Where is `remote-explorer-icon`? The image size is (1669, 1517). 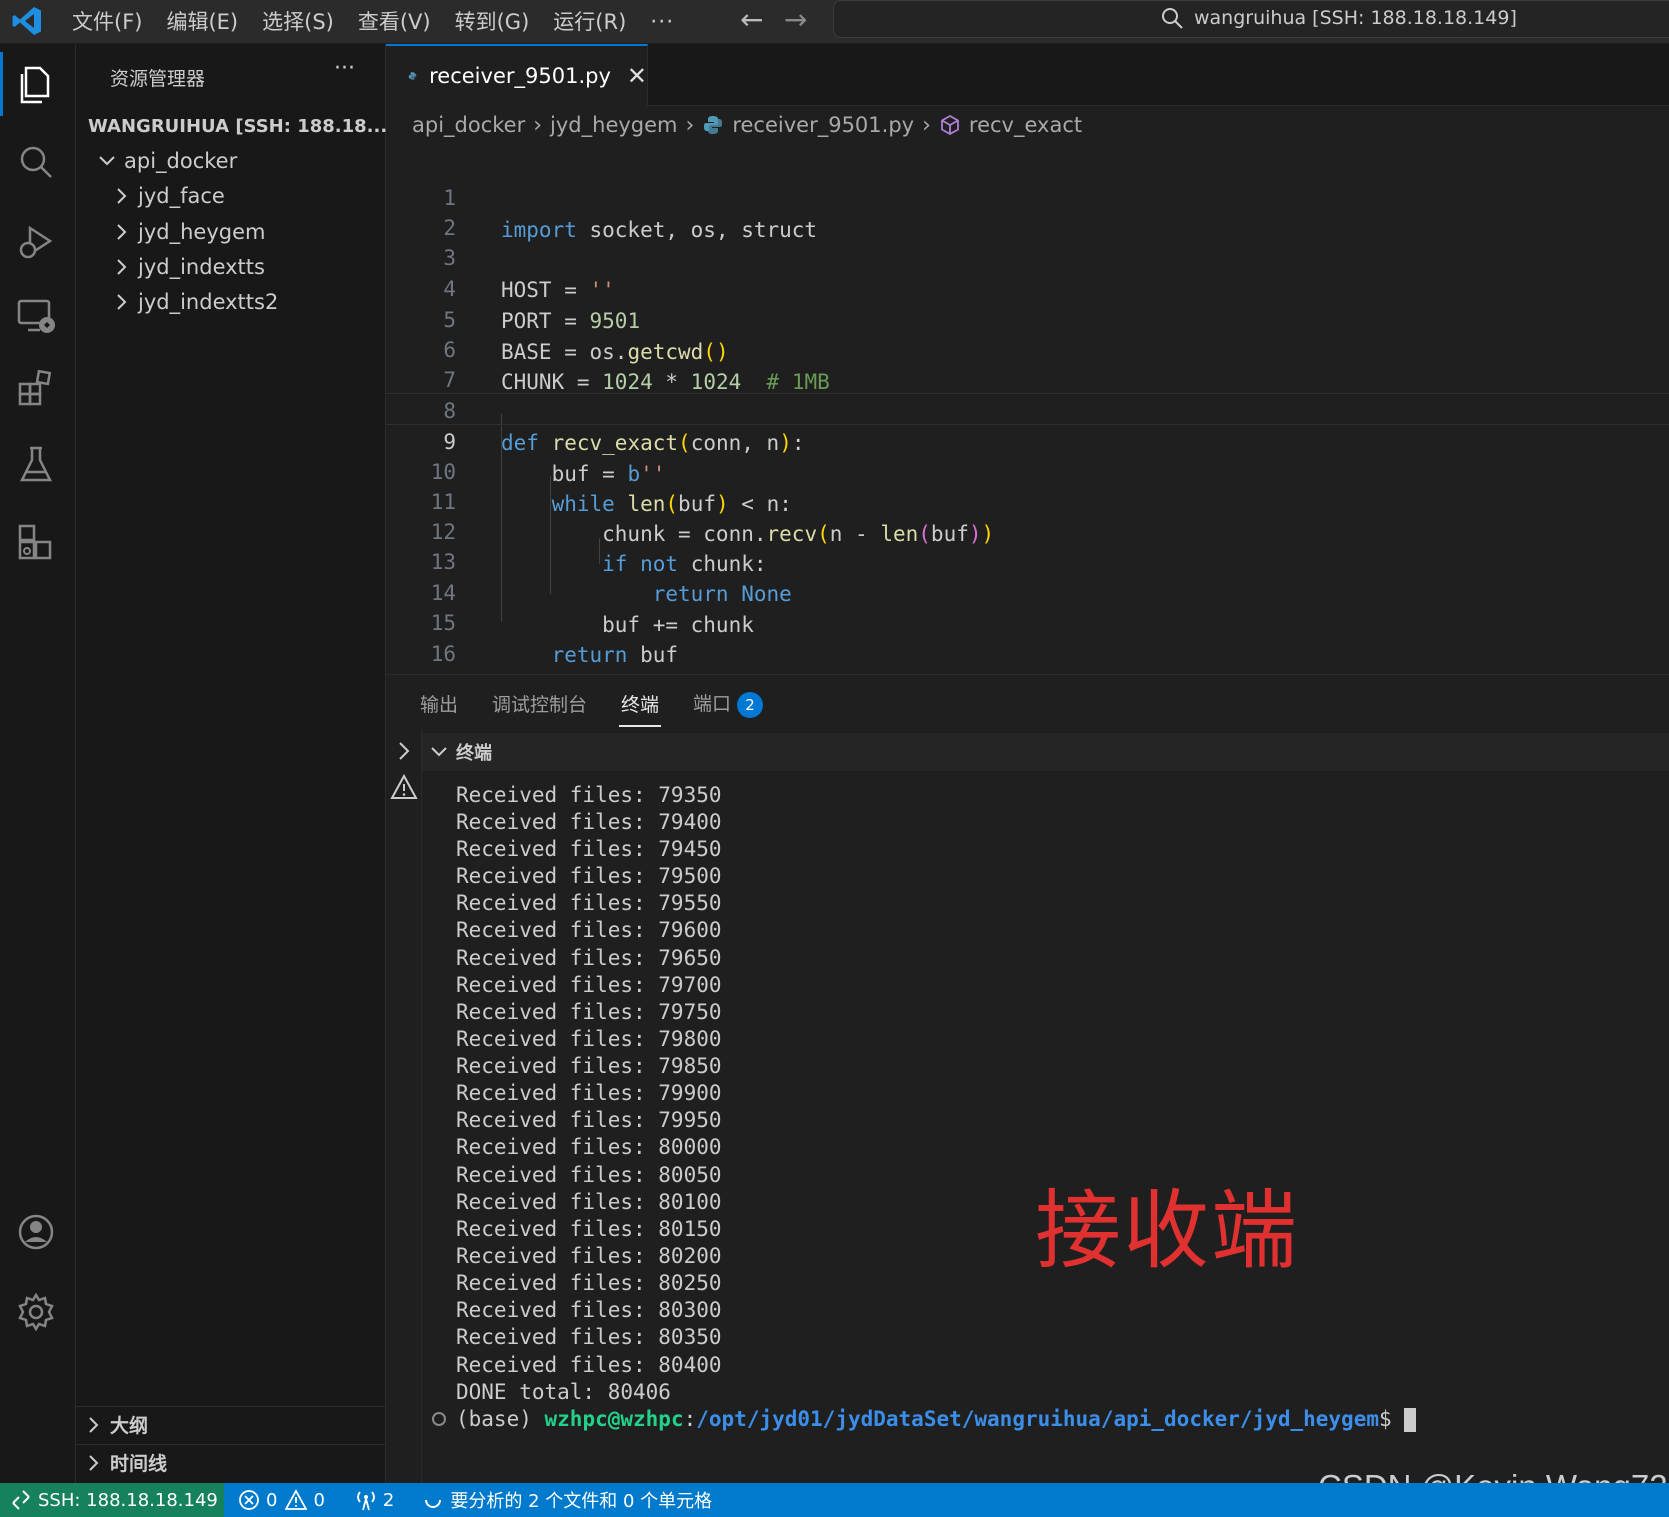
remote-explorer-icon is located at coordinates (36, 316).